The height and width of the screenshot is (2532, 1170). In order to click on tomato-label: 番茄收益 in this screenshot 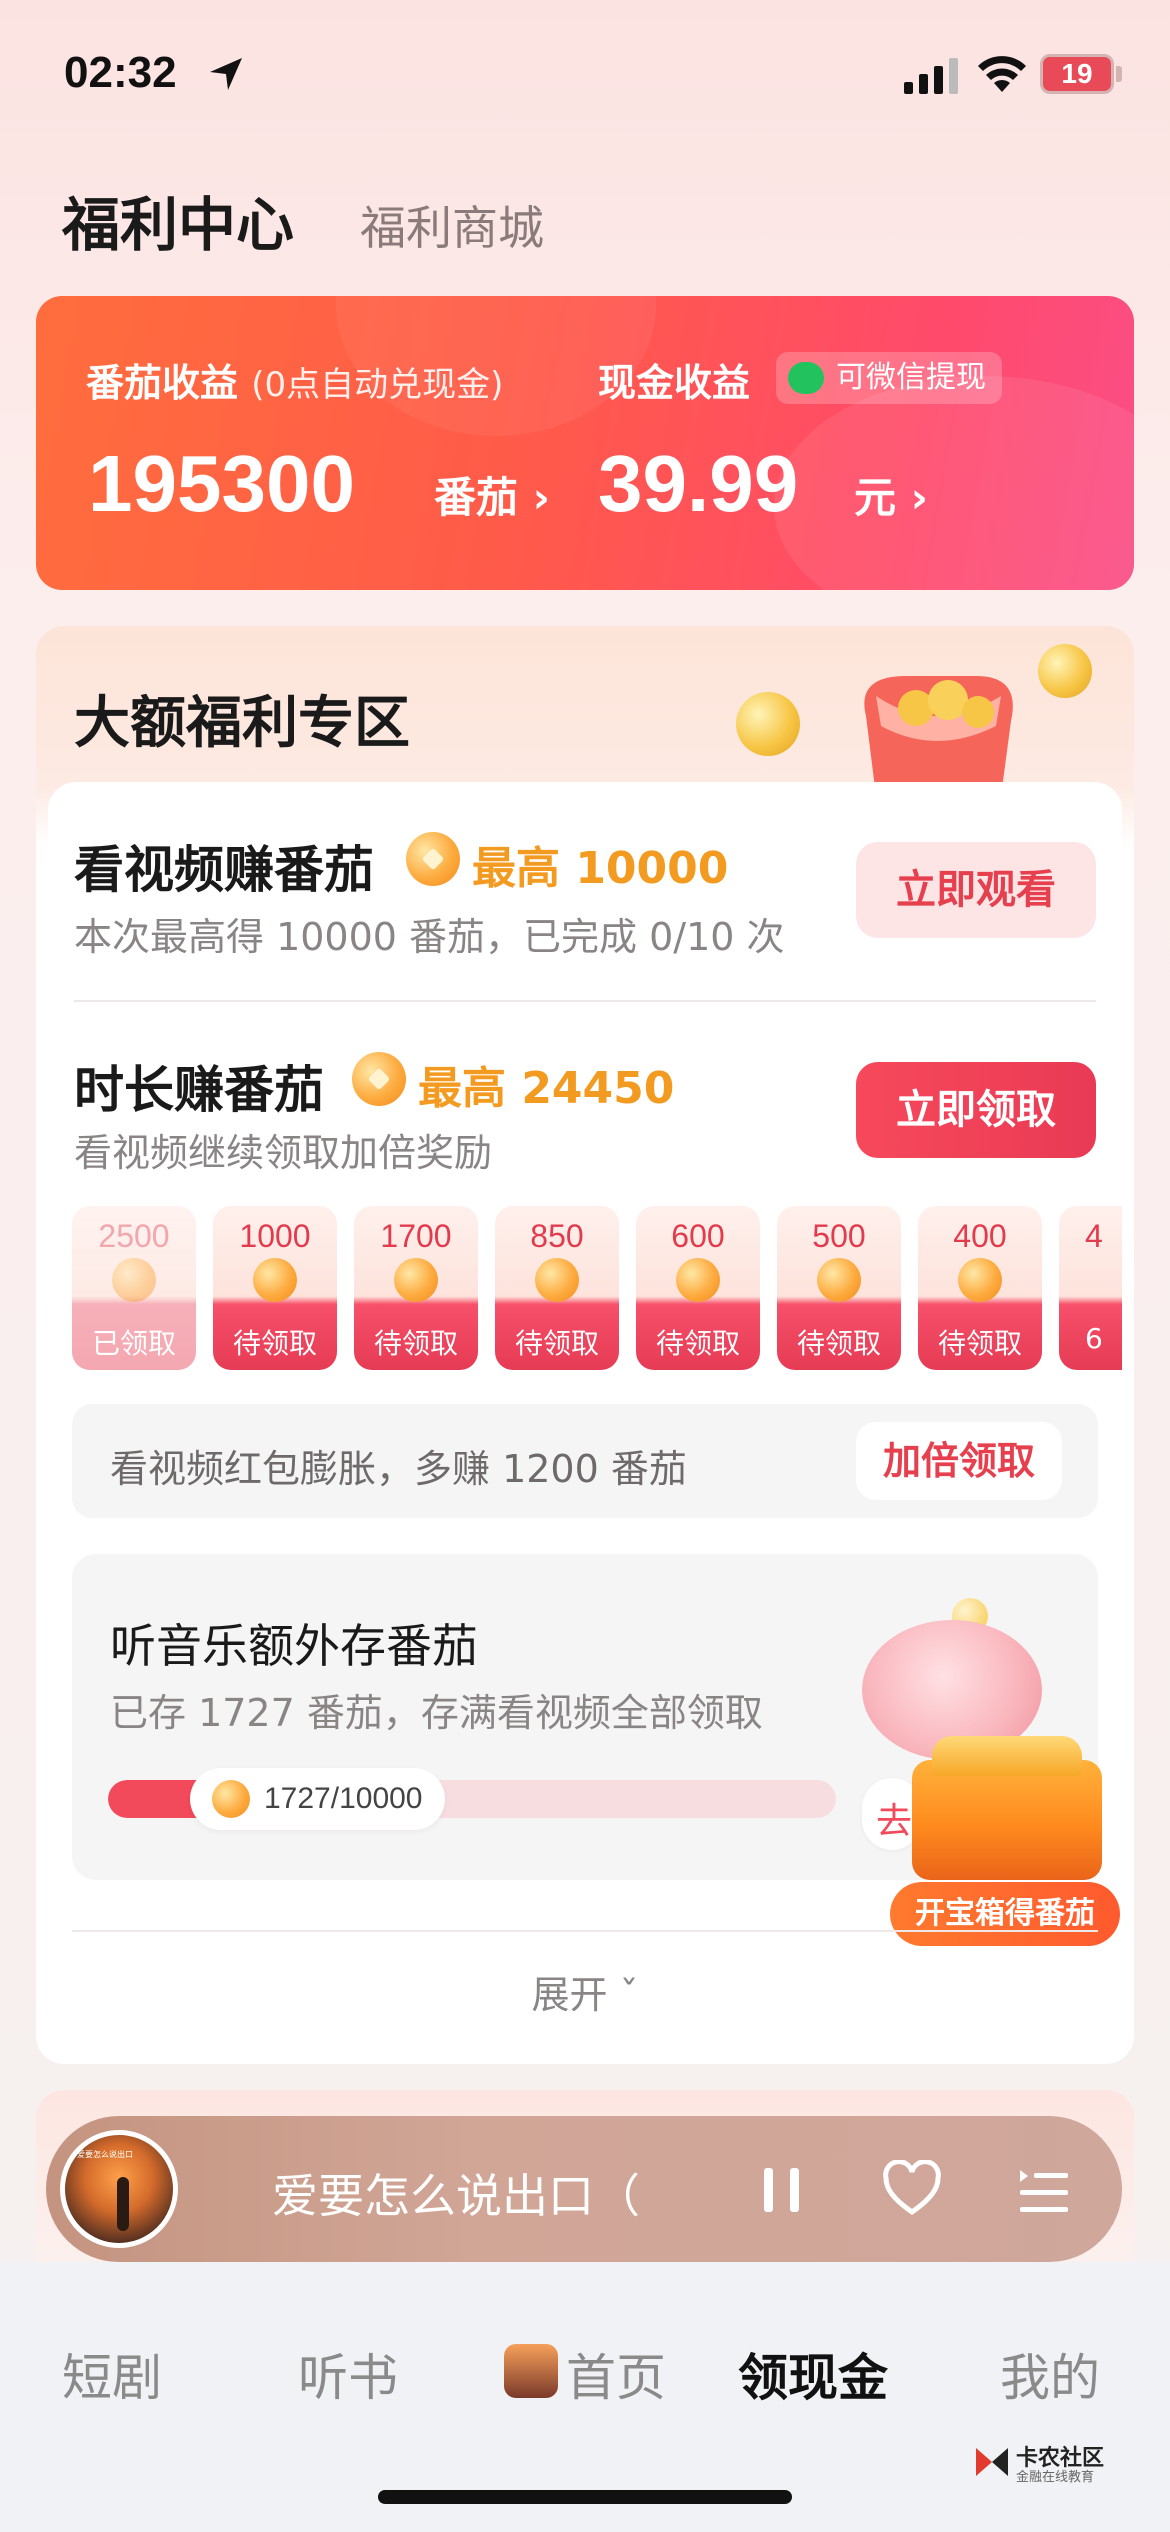, I will do `click(162, 383)`.